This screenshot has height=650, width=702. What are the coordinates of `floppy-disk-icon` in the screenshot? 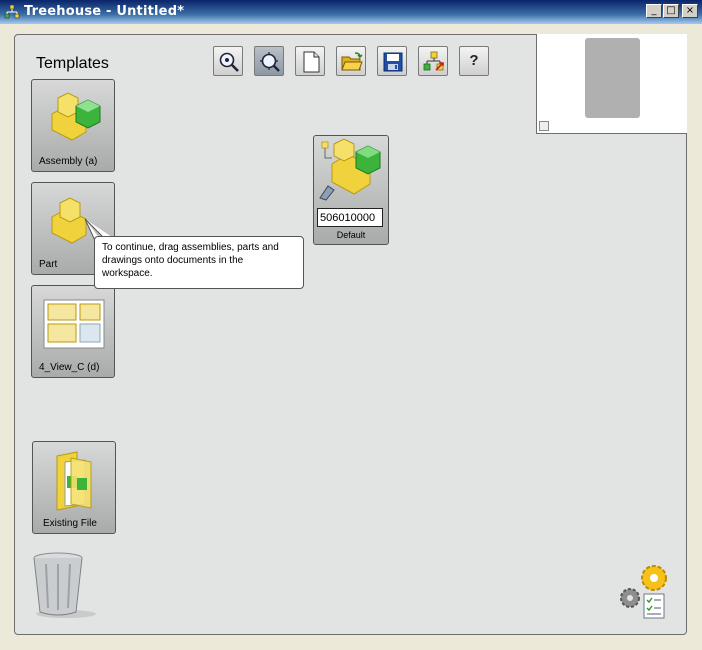 It's located at (393, 62).